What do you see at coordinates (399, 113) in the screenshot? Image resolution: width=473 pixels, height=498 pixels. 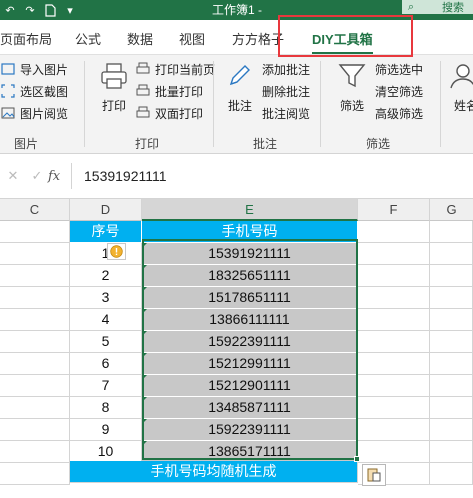 I see `advanced-filter-button: 高级筛选` at bounding box center [399, 113].